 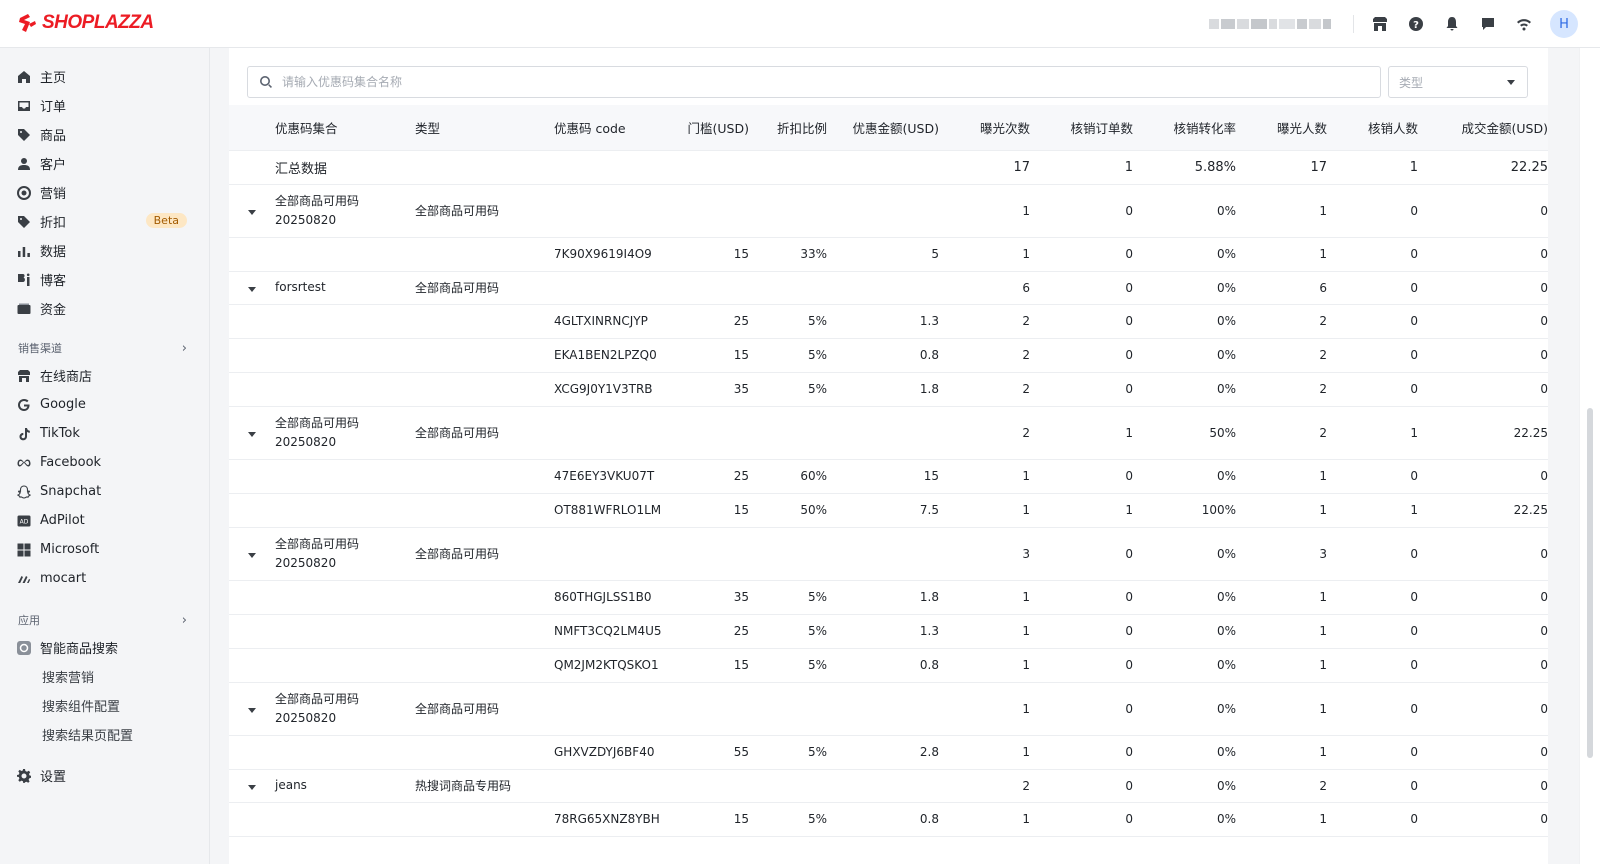 What do you see at coordinates (104, 308) in the screenshot?
I see `sidebar-item-wallet: 资金` at bounding box center [104, 308].